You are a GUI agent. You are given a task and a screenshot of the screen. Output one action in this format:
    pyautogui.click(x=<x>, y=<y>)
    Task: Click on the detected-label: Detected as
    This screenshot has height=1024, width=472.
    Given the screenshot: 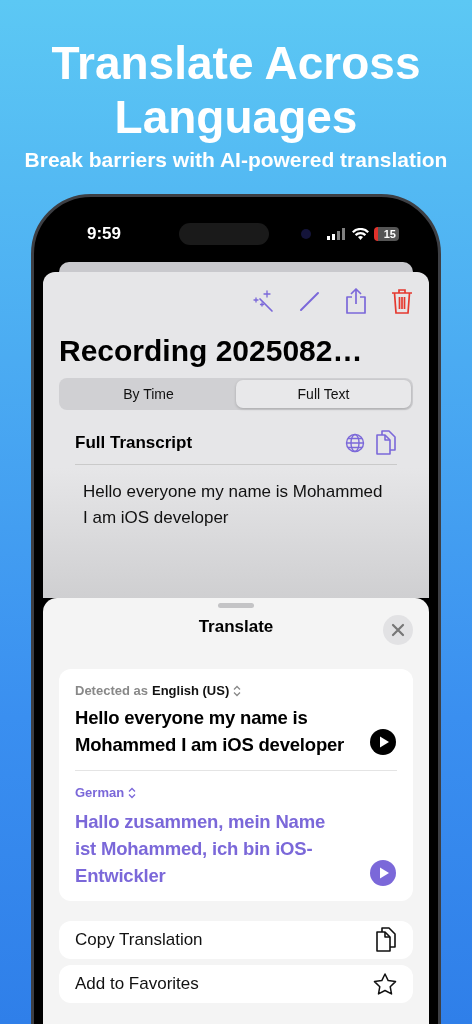 What is the action you would take?
    pyautogui.click(x=111, y=690)
    